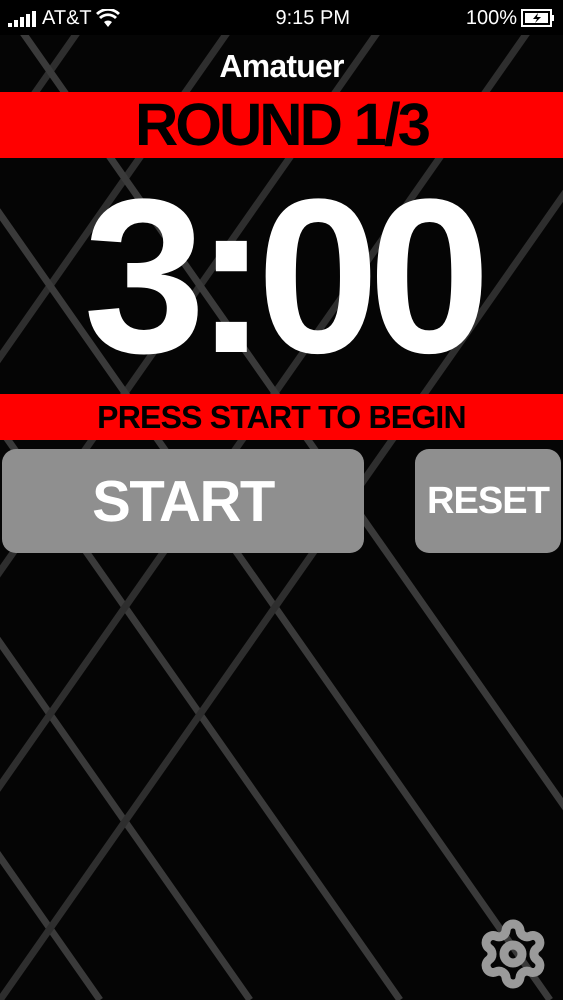 The width and height of the screenshot is (563, 1000). Describe the element at coordinates (281, 125) in the screenshot. I see `round-banner: ROUND 1/3` at that location.